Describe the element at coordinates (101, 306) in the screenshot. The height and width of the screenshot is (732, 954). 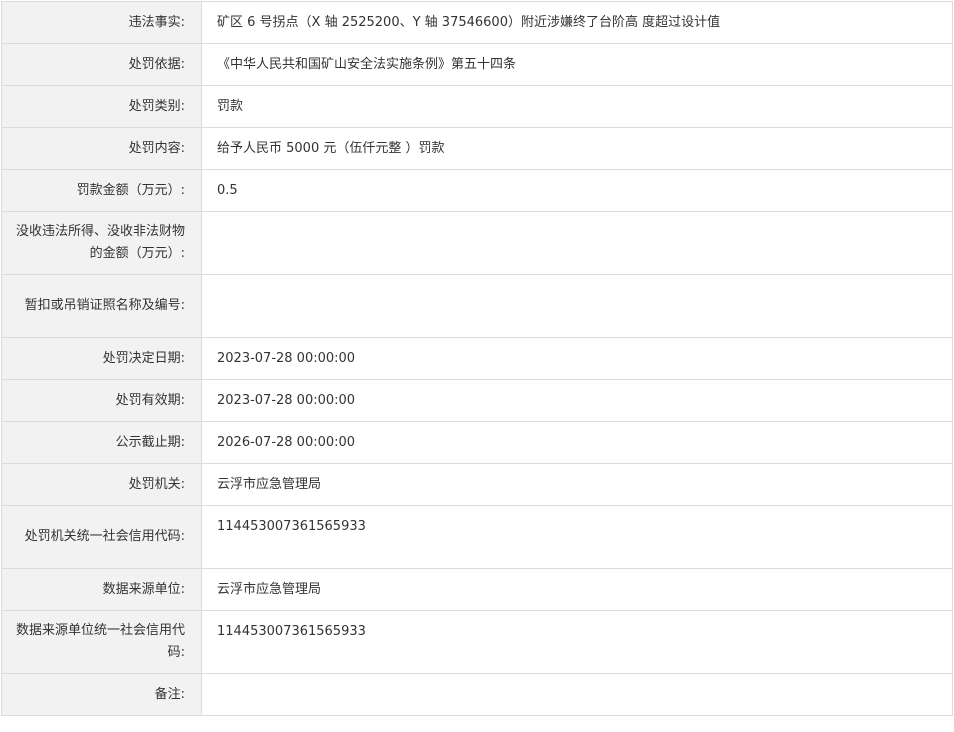
I see `label-license-suspension: 暂扣或吊销证照名称及编号:` at that location.